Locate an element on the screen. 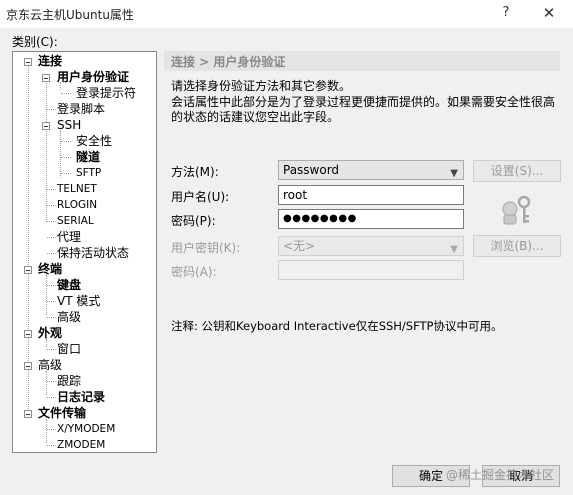 This screenshot has height=495, width=573. method-select: Password ▼ is located at coordinates (371, 170).